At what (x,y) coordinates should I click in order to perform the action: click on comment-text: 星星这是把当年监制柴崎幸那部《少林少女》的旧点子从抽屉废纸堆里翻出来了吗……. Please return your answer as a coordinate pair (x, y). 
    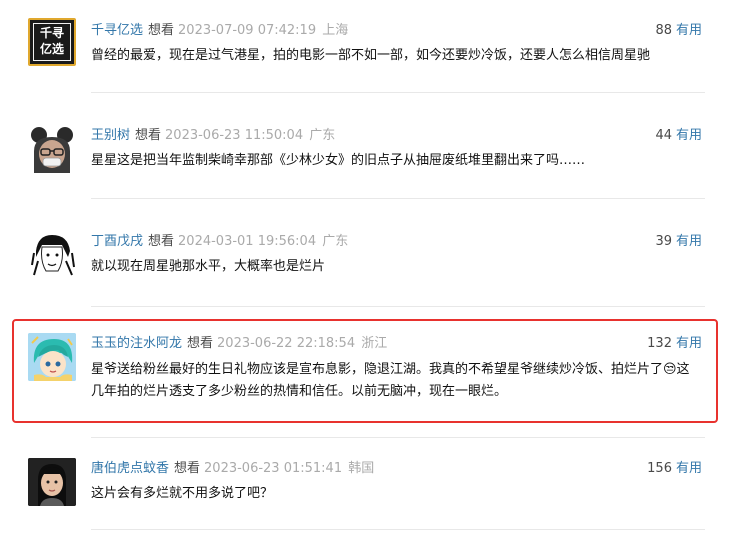
    Looking at the image, I should click on (338, 160).